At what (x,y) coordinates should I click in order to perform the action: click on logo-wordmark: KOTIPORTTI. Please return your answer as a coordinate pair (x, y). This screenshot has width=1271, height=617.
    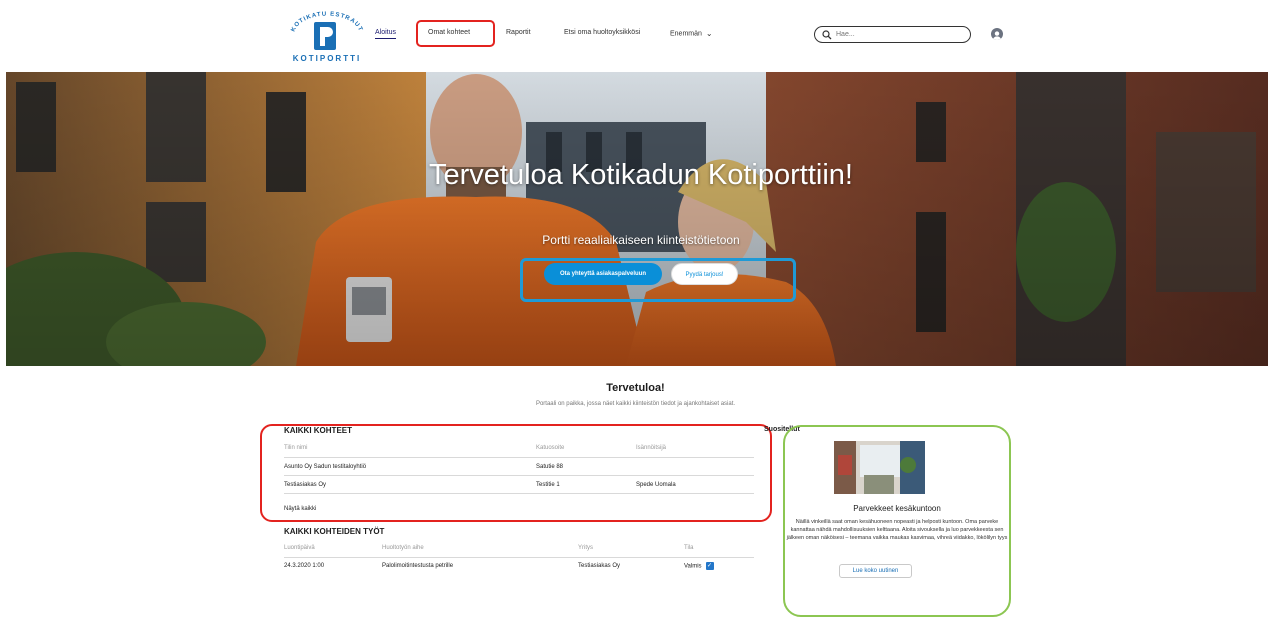
    Looking at the image, I should click on (327, 58).